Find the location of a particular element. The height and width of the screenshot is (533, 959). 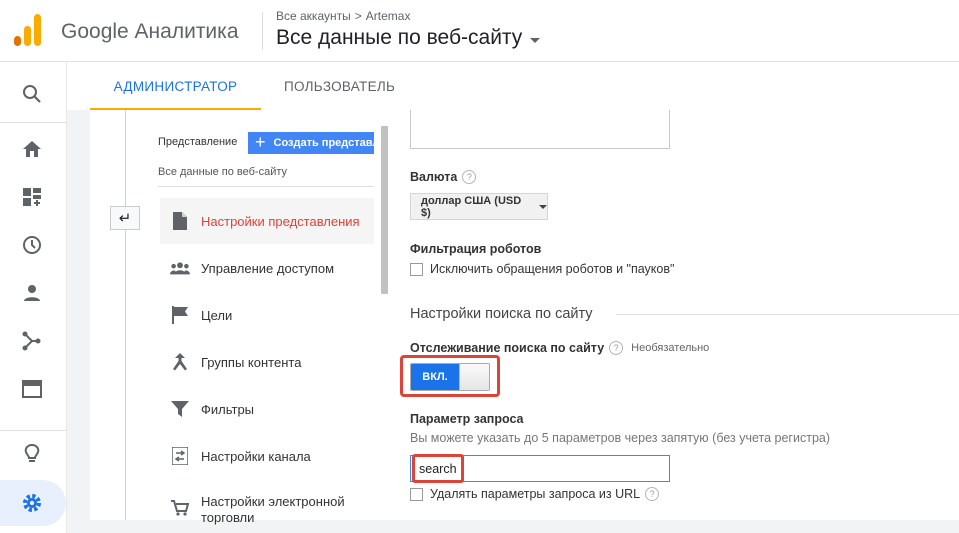

merge-arrows-icon is located at coordinates (180, 362).